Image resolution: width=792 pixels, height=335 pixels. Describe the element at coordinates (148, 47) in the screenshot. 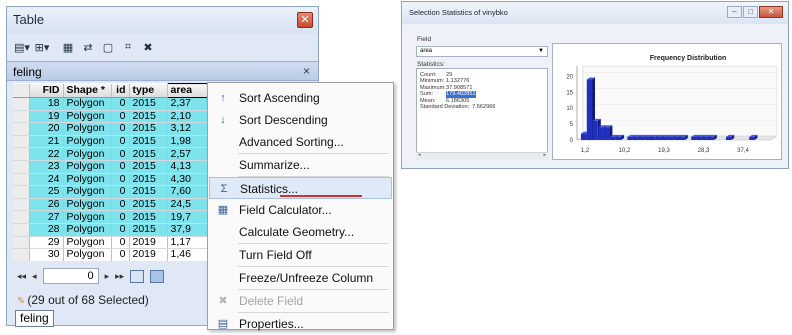

I see `delete-selected-icon: ✖` at that location.